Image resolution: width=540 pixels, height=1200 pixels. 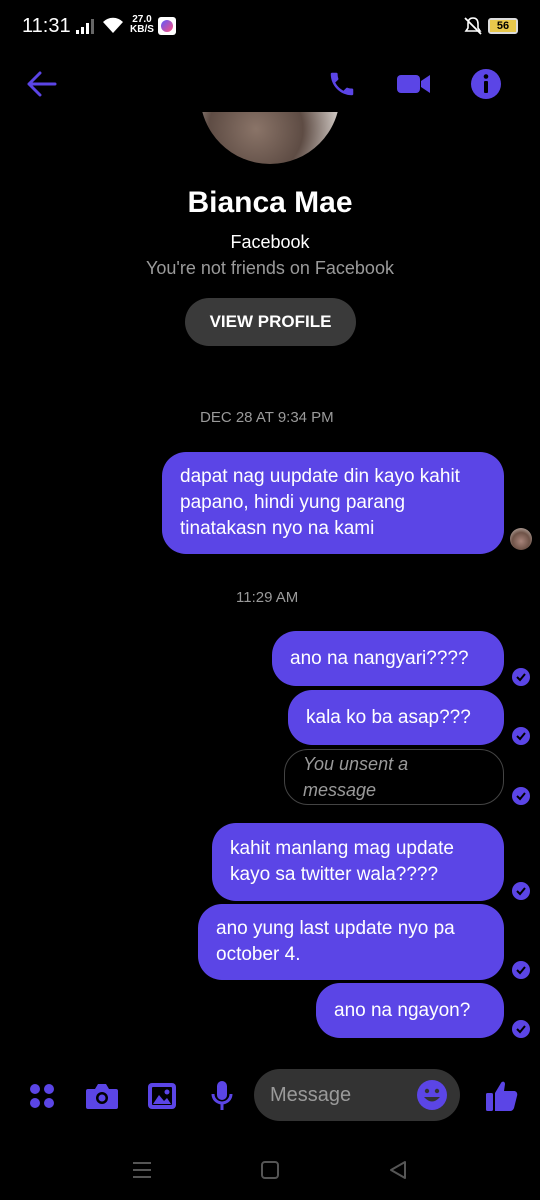 I want to click on phone-icon, so click(x=342, y=84).